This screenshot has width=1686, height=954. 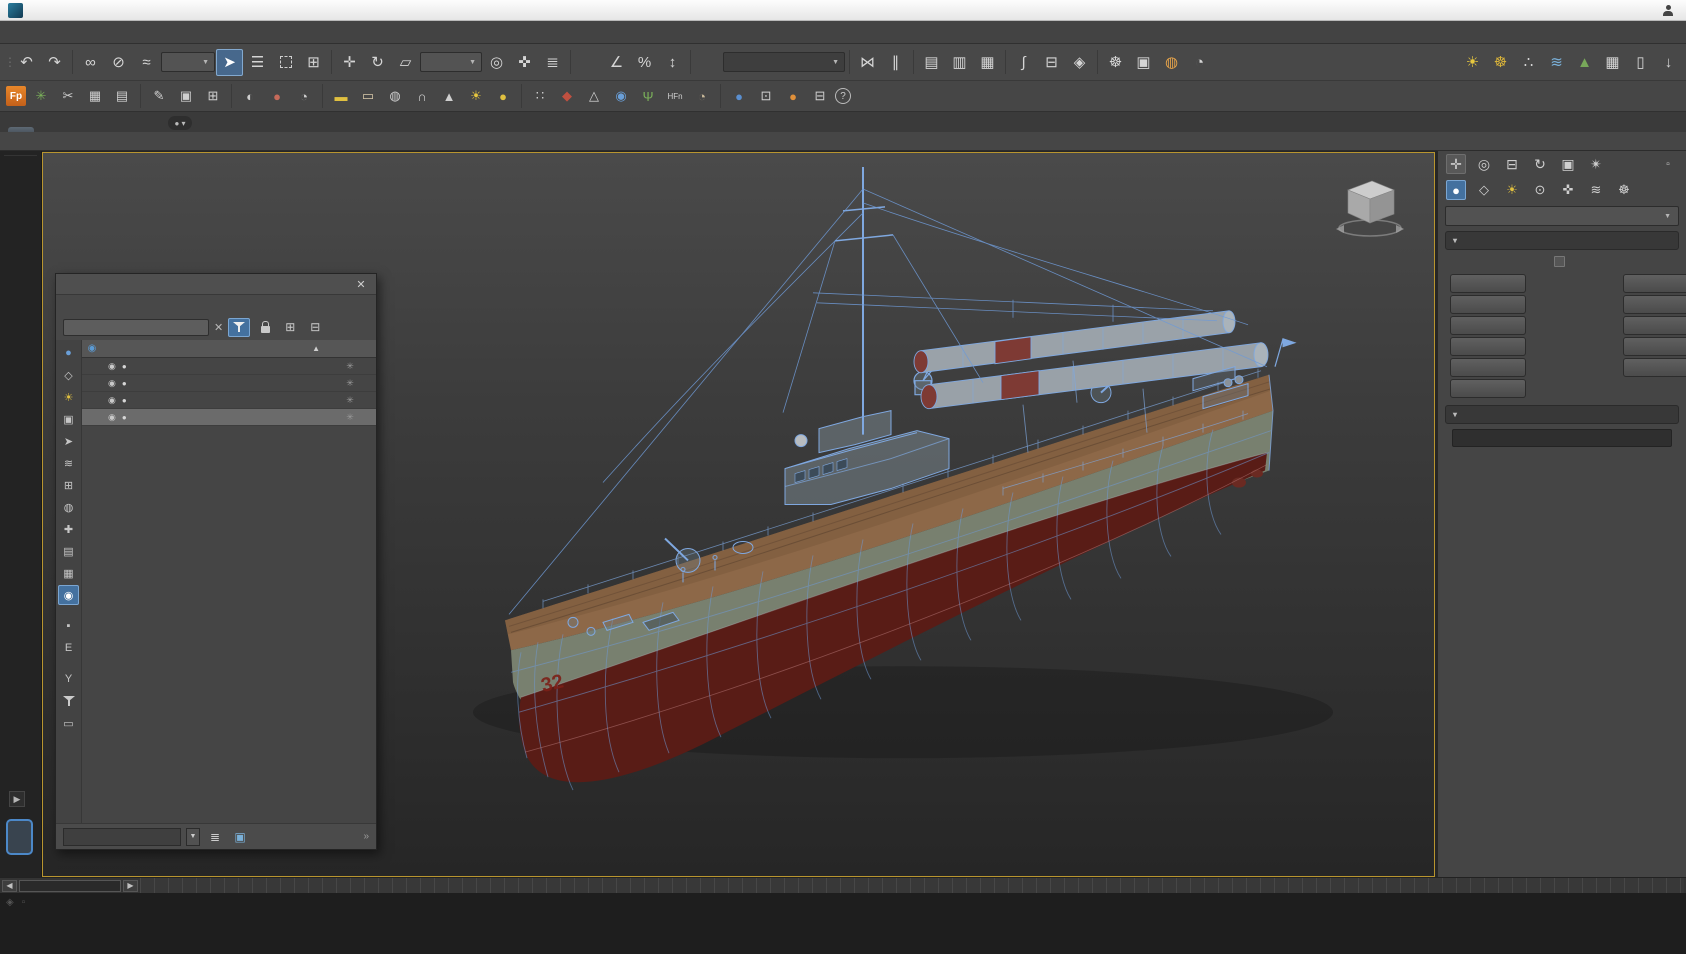 I want to click on select-and-manipulate-icon: ✜, so click(x=524, y=62).